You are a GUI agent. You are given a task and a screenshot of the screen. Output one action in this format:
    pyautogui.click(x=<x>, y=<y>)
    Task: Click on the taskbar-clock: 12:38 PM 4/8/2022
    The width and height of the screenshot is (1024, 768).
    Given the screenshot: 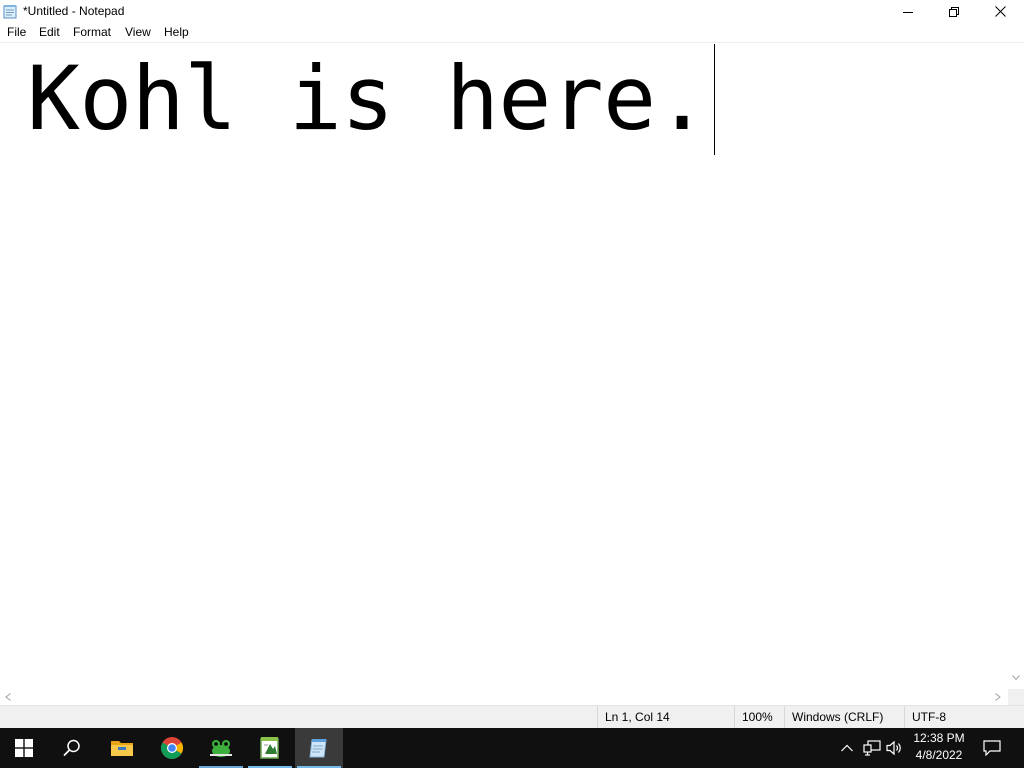 What is the action you would take?
    pyautogui.click(x=939, y=748)
    